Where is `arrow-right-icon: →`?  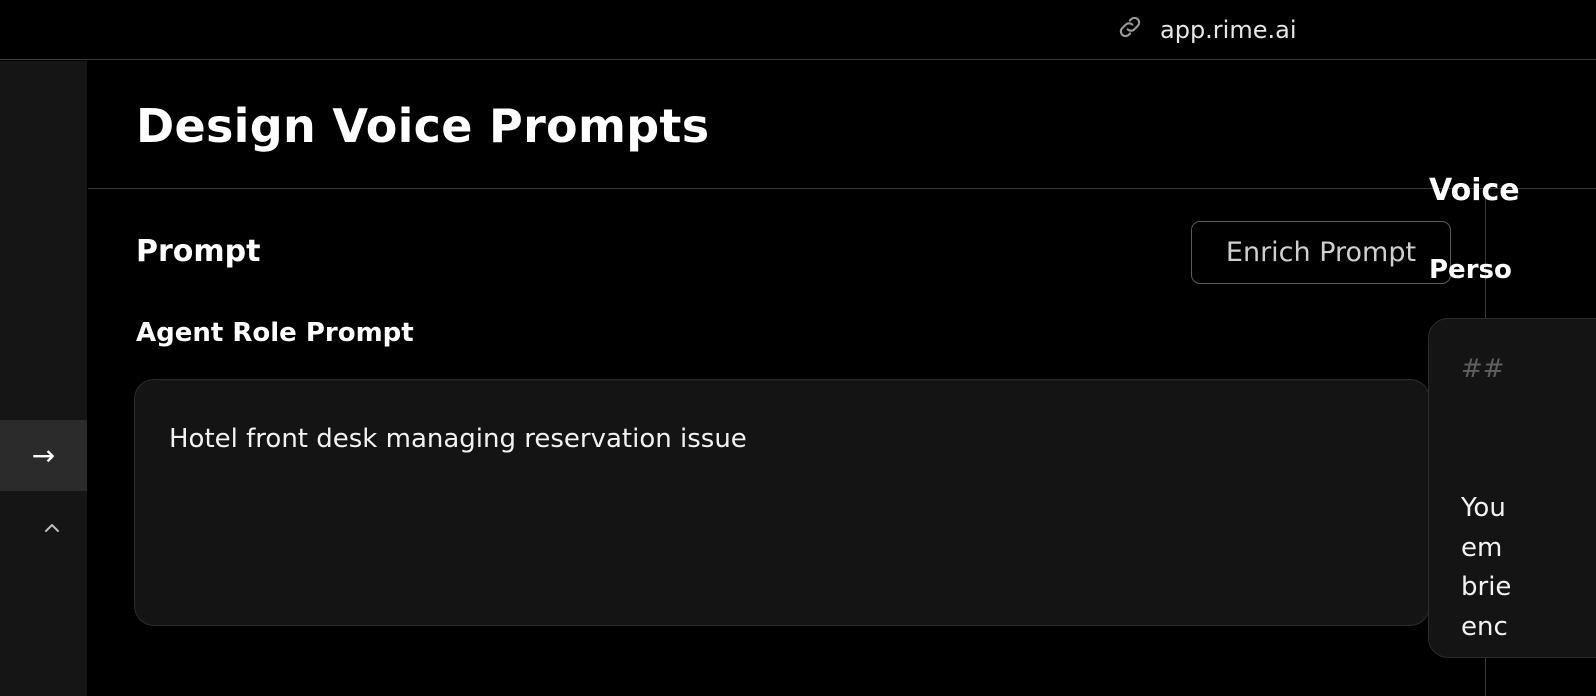 arrow-right-icon: → is located at coordinates (43, 455).